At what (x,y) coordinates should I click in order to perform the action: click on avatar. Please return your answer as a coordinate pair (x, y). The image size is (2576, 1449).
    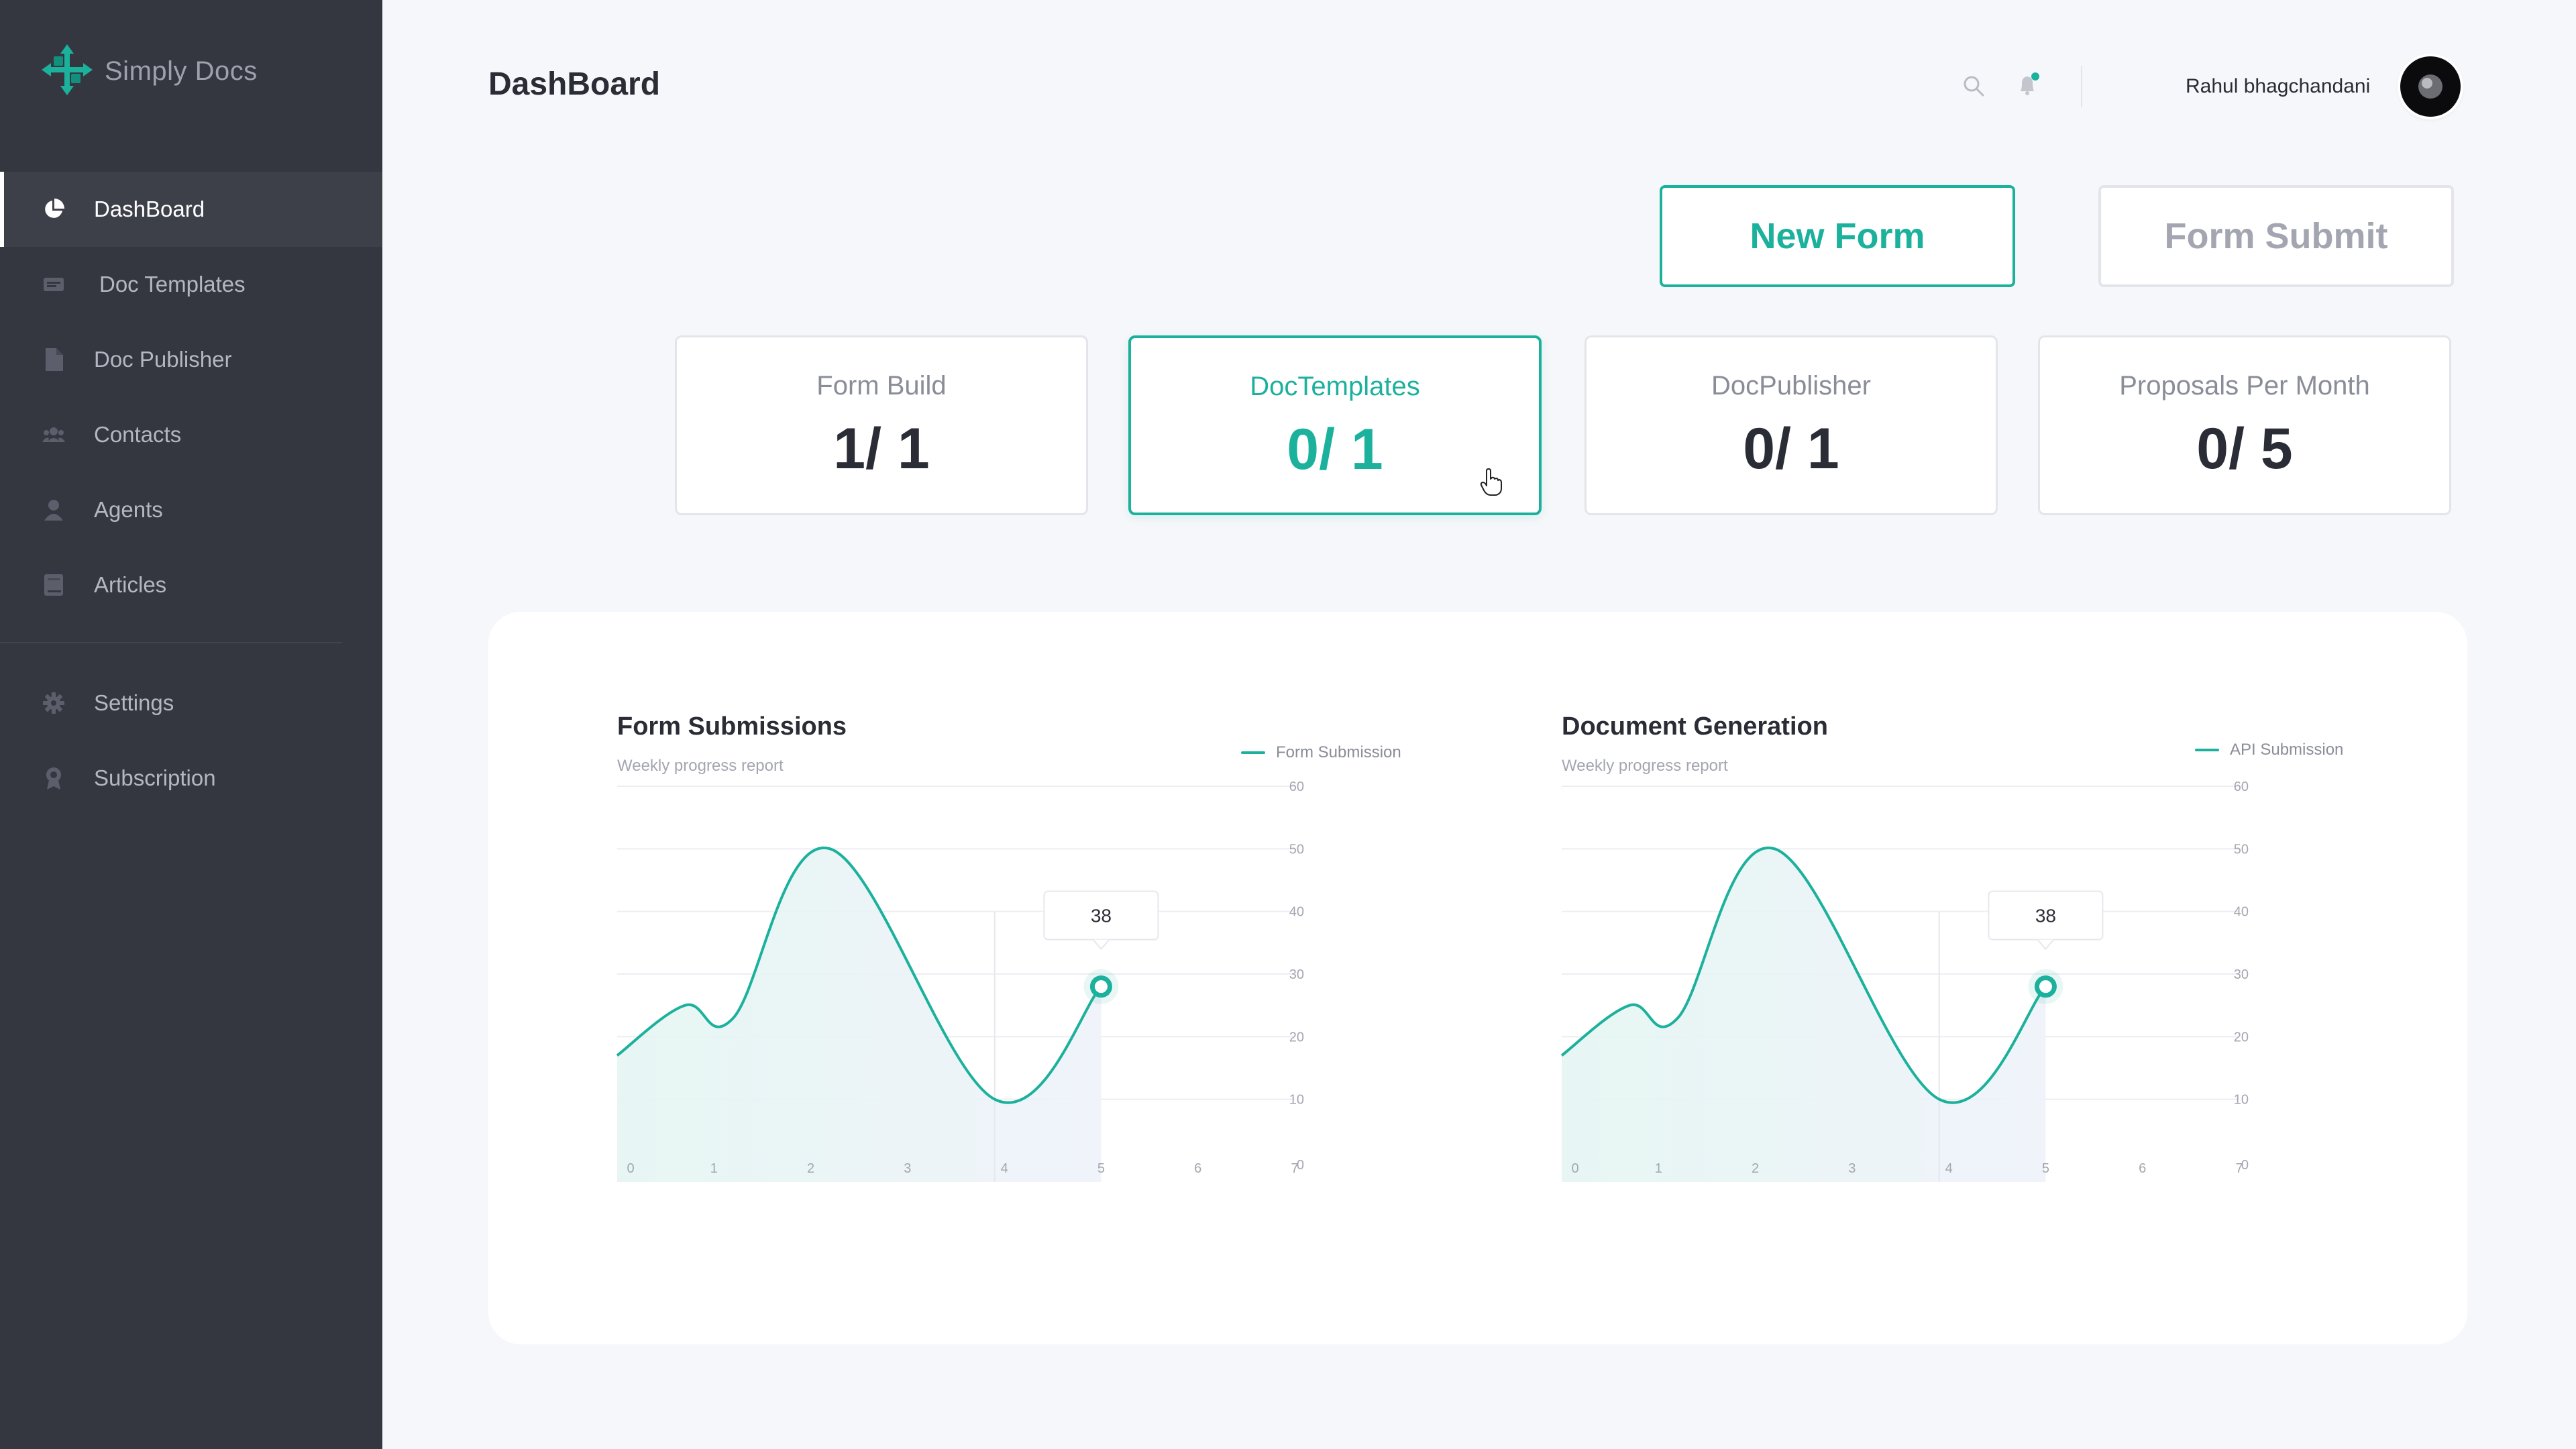
    Looking at the image, I should click on (2430, 86).